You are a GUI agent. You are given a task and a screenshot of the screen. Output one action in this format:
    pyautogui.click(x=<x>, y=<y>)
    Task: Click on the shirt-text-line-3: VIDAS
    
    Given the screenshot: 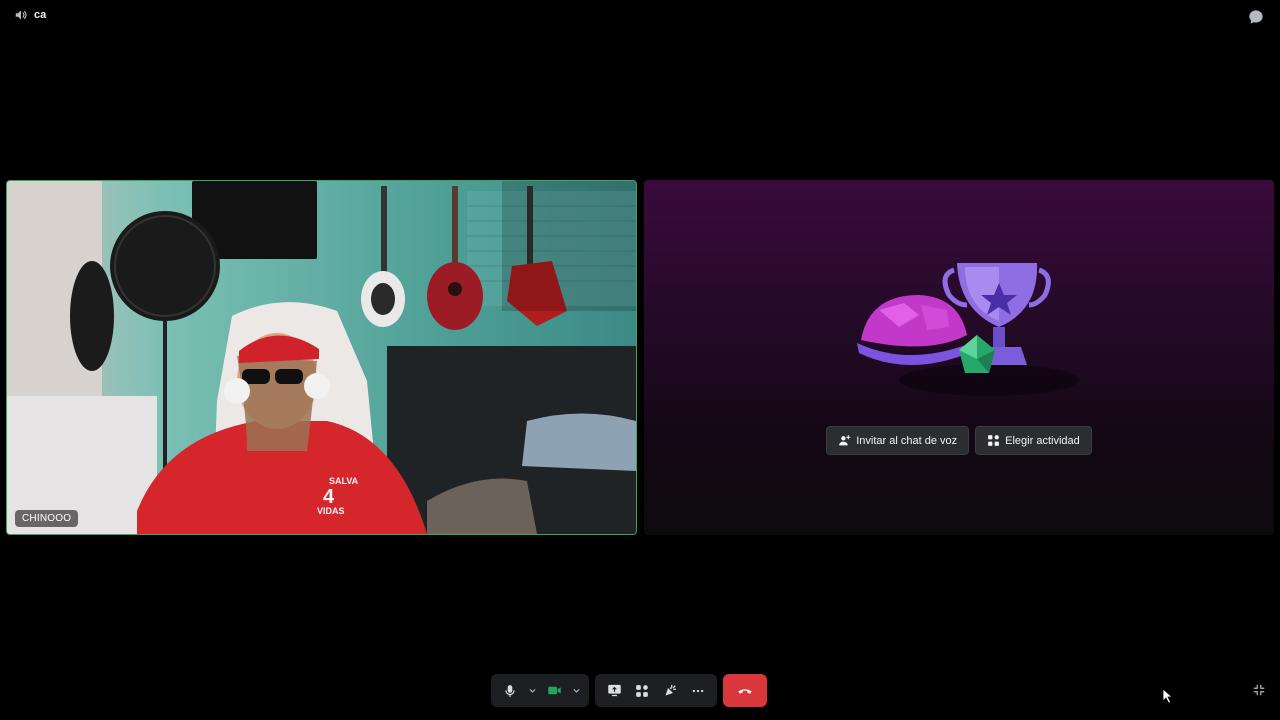 What is the action you would take?
    pyautogui.click(x=331, y=511)
    